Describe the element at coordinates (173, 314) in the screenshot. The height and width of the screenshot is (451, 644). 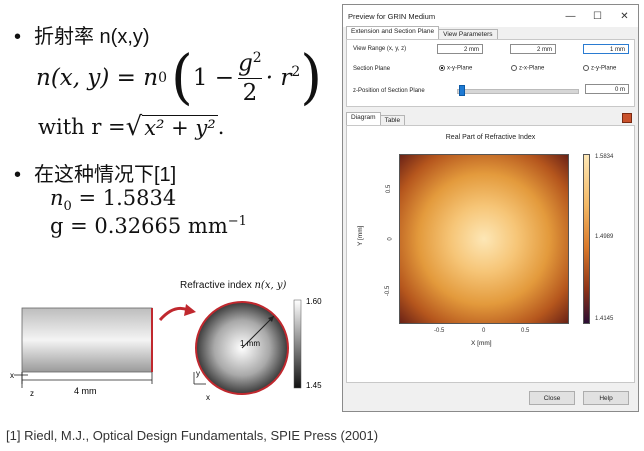
I see `red-arrow` at that location.